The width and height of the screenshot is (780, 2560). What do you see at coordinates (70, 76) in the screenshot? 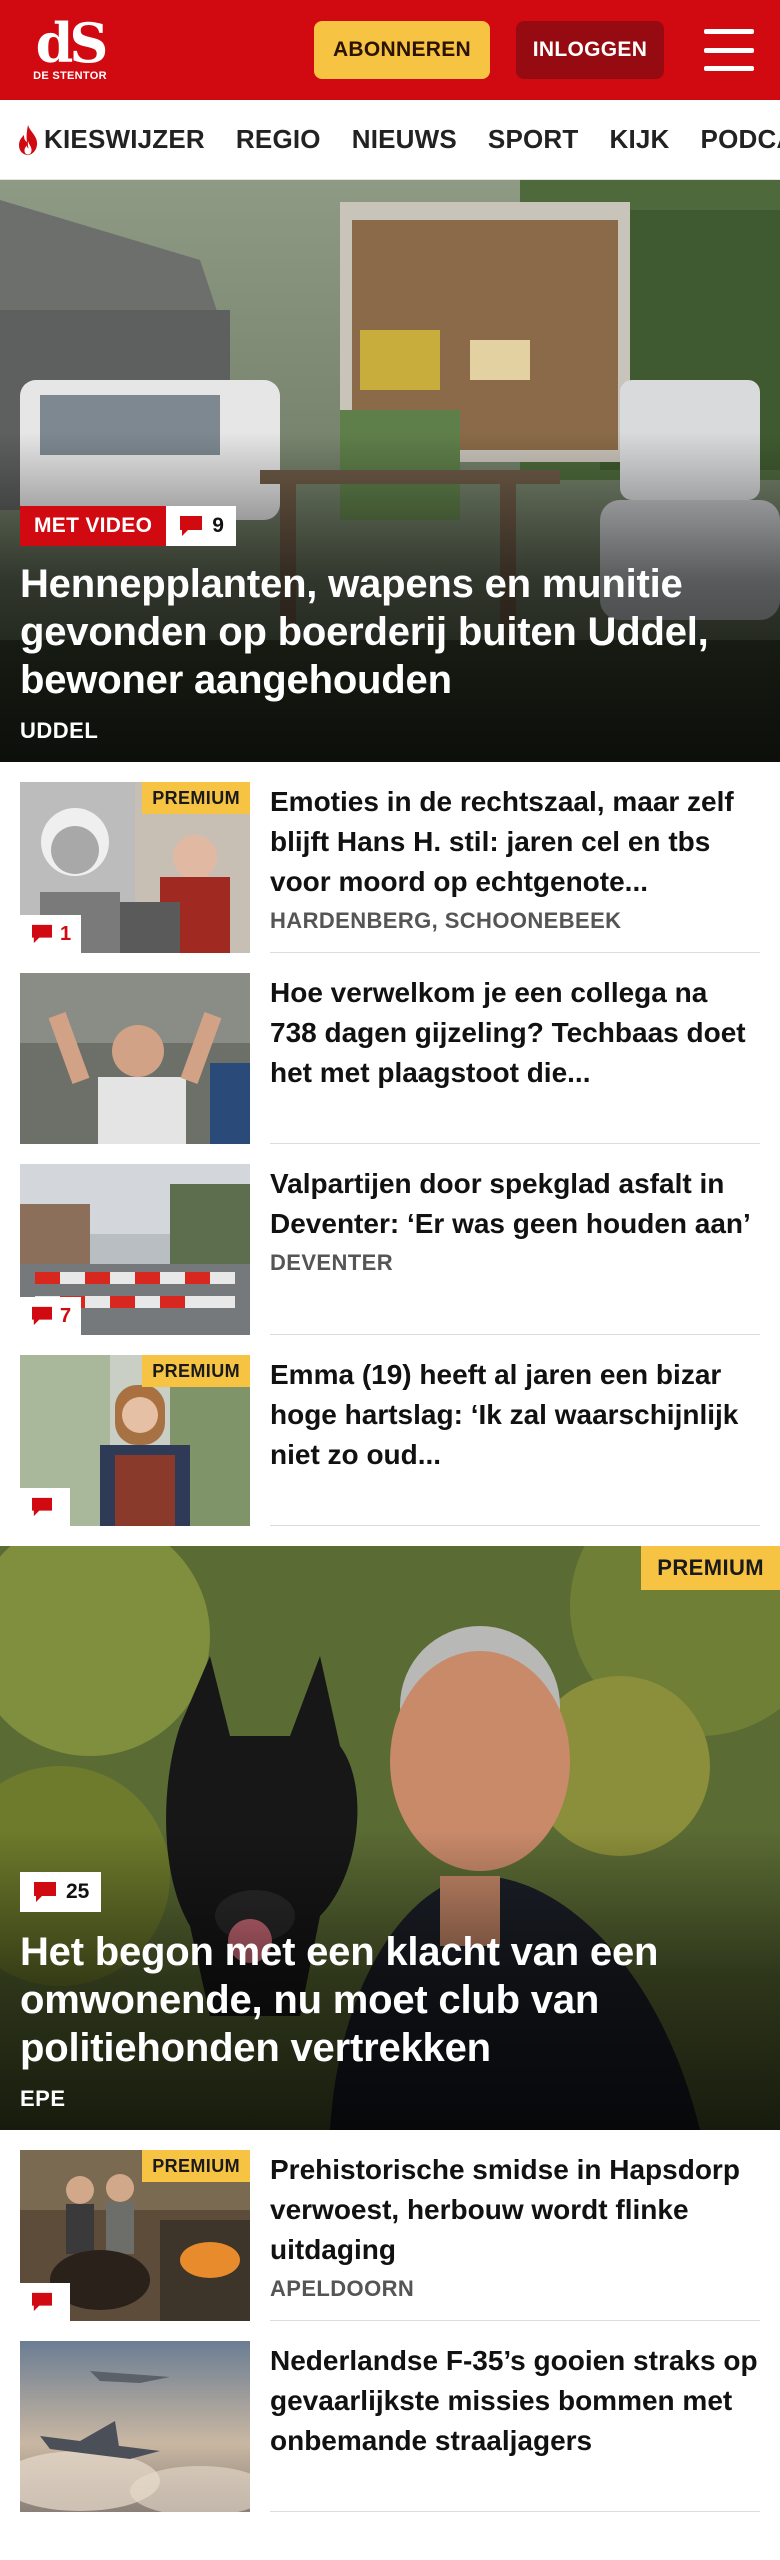
I see `logo-text: DE STENTOR` at bounding box center [70, 76].